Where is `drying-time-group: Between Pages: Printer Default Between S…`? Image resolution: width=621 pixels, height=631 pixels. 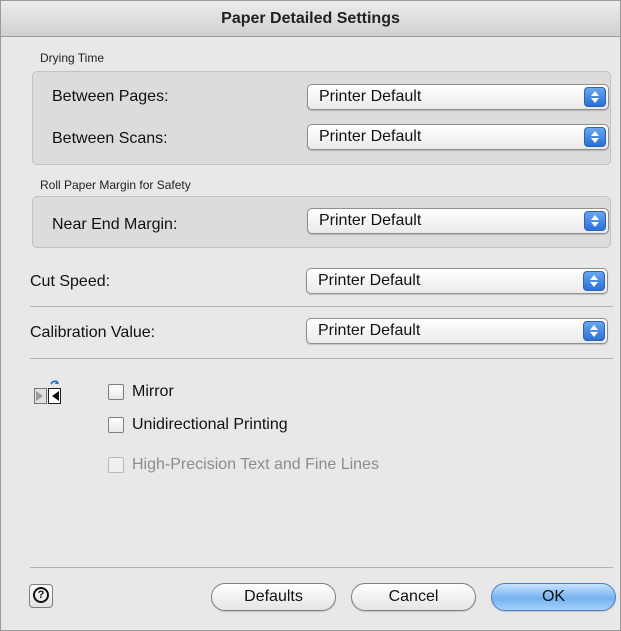 drying-time-group: Between Pages: Printer Default Between S… is located at coordinates (321, 118).